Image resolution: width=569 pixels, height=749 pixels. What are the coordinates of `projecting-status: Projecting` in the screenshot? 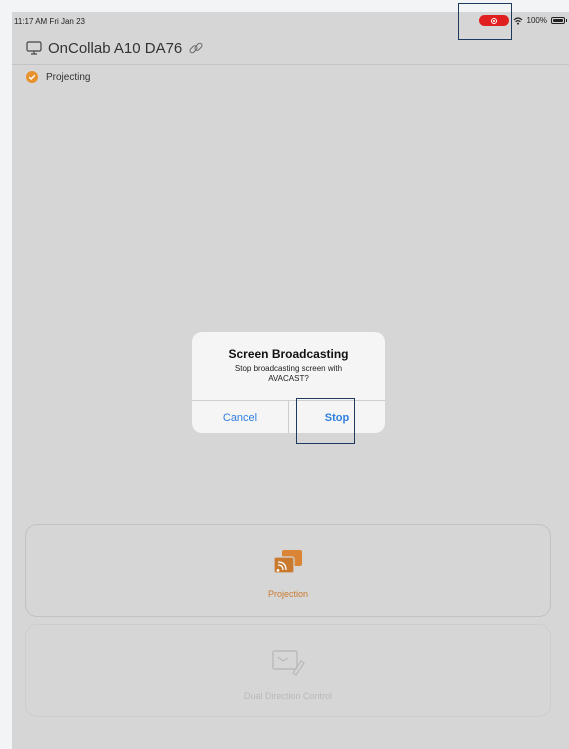 It's located at (58, 77).